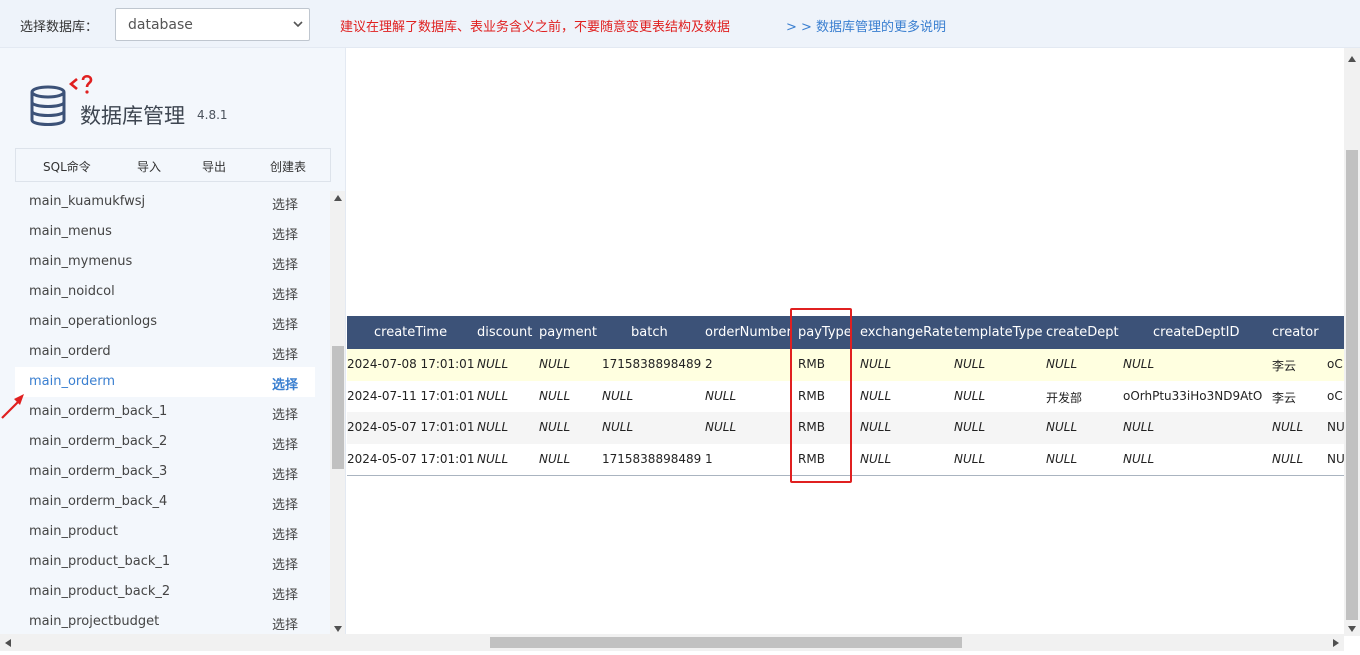  I want to click on table-list-item: main_product_back_2 选择, so click(165, 592).